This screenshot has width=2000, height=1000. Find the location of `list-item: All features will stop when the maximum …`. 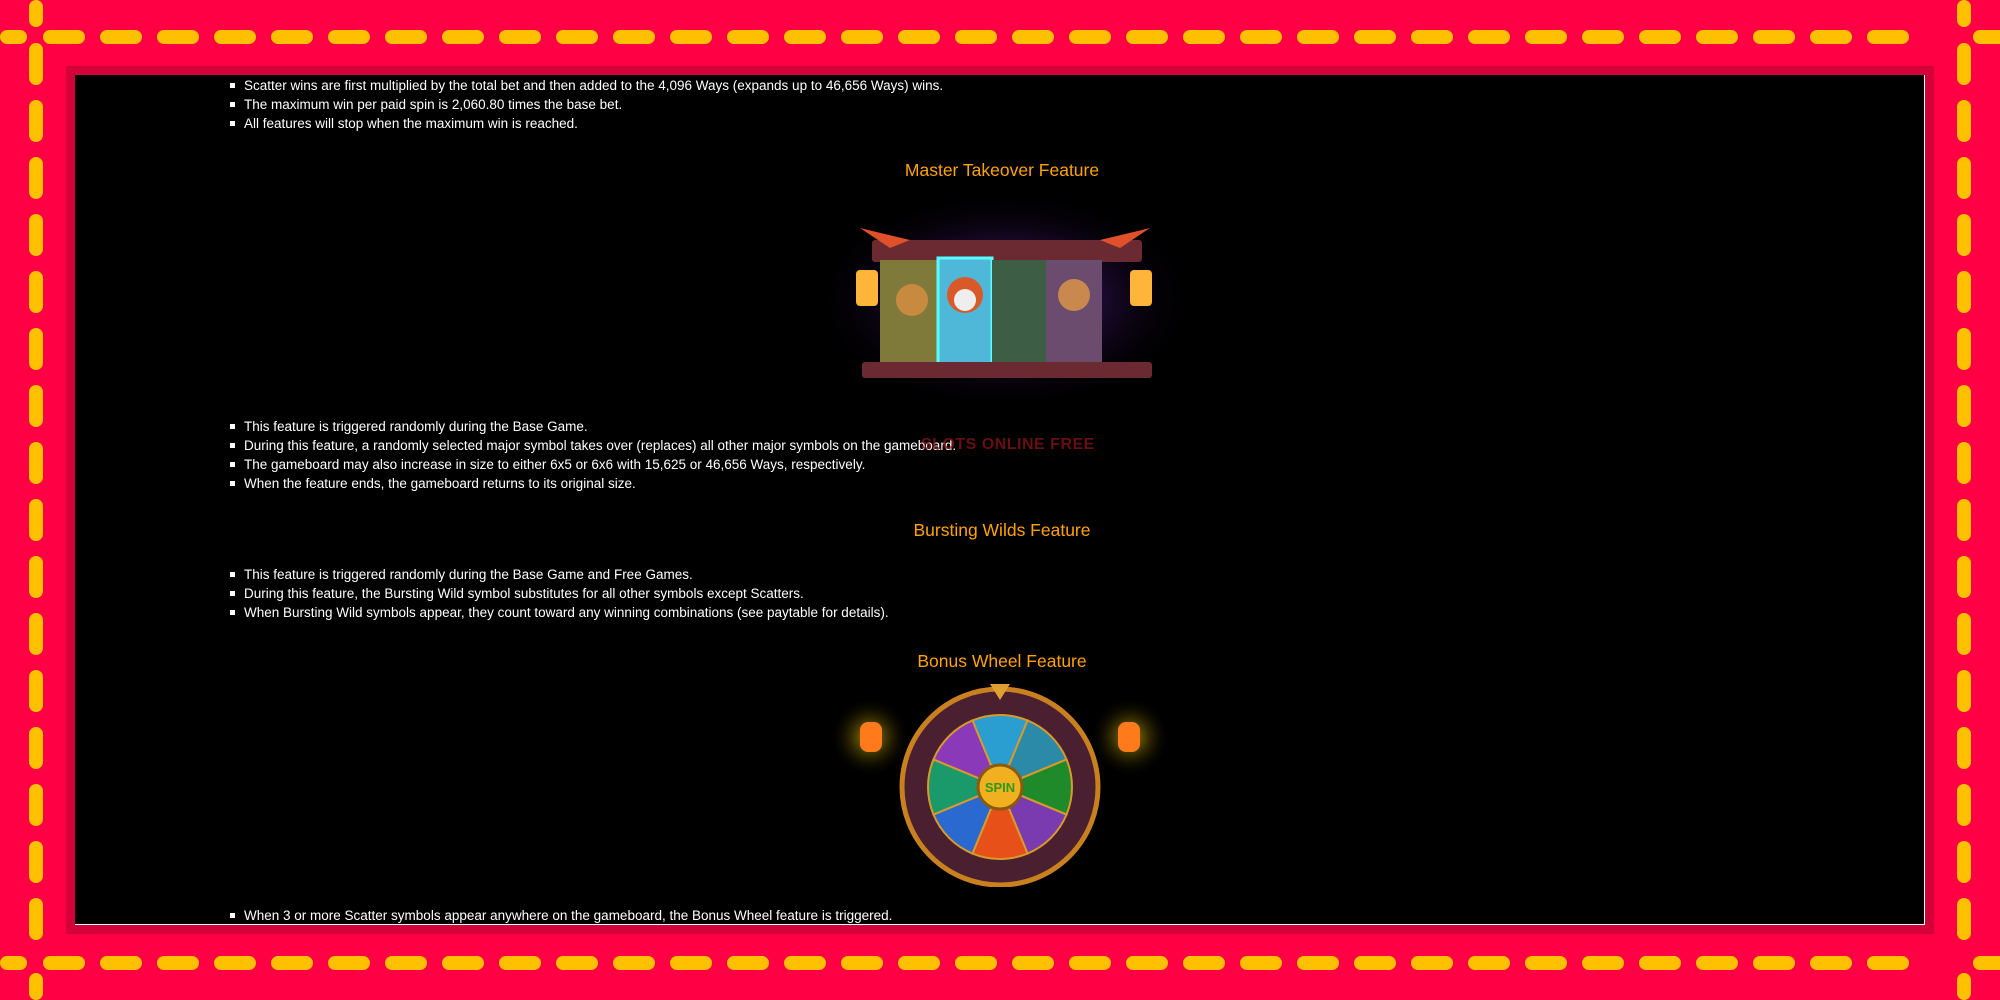

list-item: All features will stop when the maximum … is located at coordinates (586, 123).